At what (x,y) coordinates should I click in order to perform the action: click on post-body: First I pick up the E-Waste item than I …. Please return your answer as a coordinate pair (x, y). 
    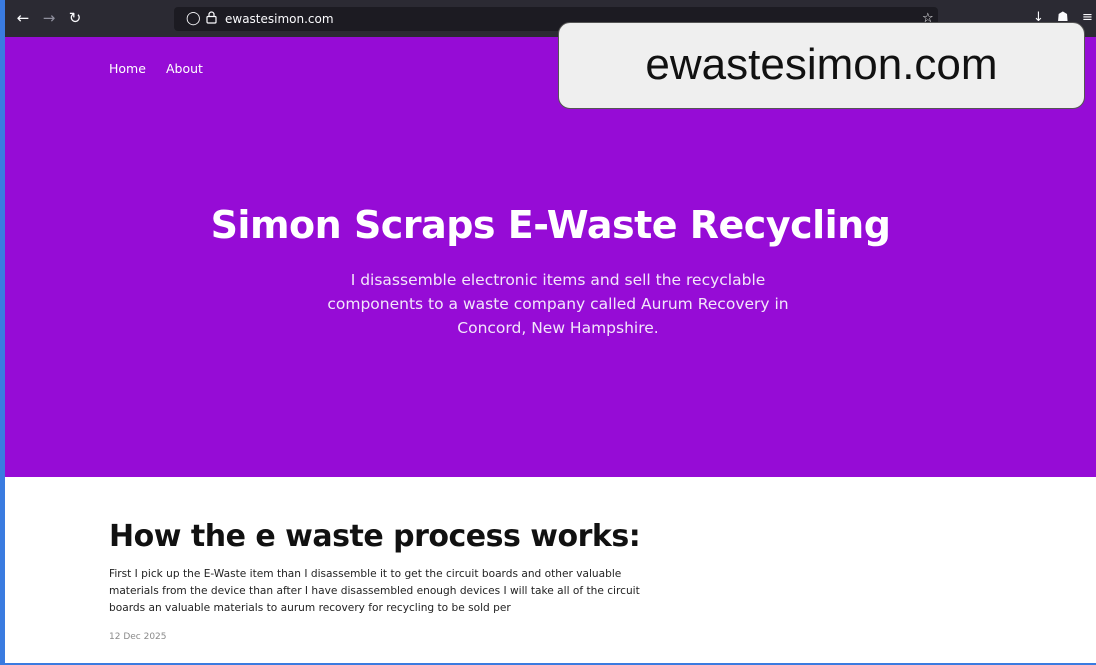
    Looking at the image, I should click on (374, 591).